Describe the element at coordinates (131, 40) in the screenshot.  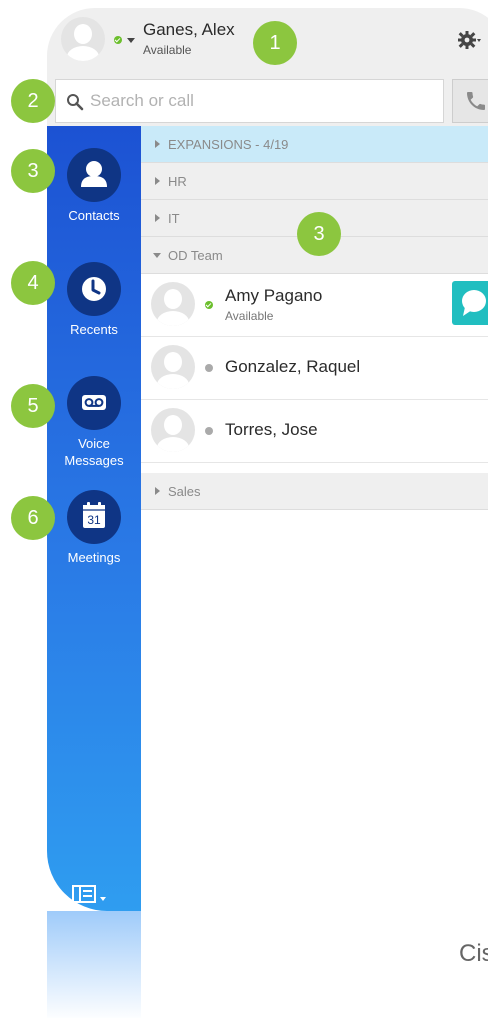
I see `presence-dropdown-chevron-icon` at that location.